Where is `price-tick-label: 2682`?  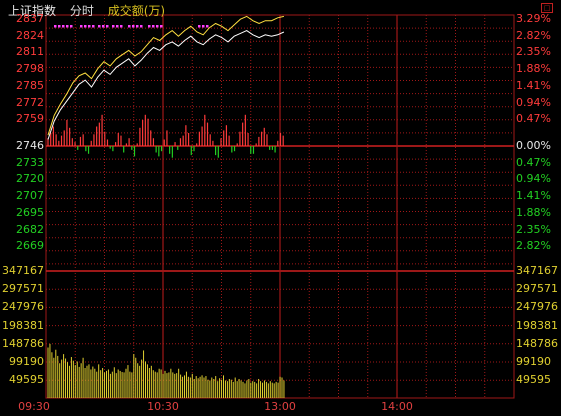 price-tick-label: 2682 is located at coordinates (30, 229).